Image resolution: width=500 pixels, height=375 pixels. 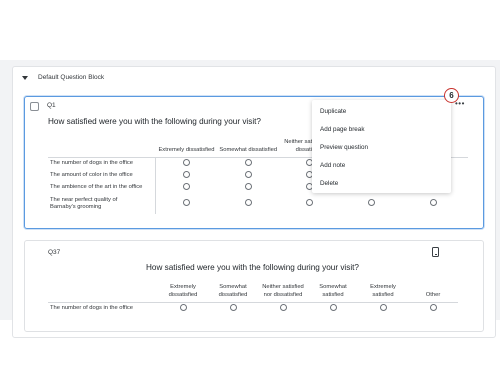 I want to click on question-id: Q1, so click(x=51, y=105).